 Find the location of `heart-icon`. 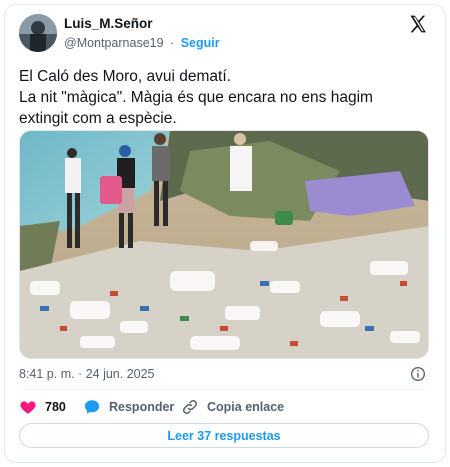

heart-icon is located at coordinates (28, 407).